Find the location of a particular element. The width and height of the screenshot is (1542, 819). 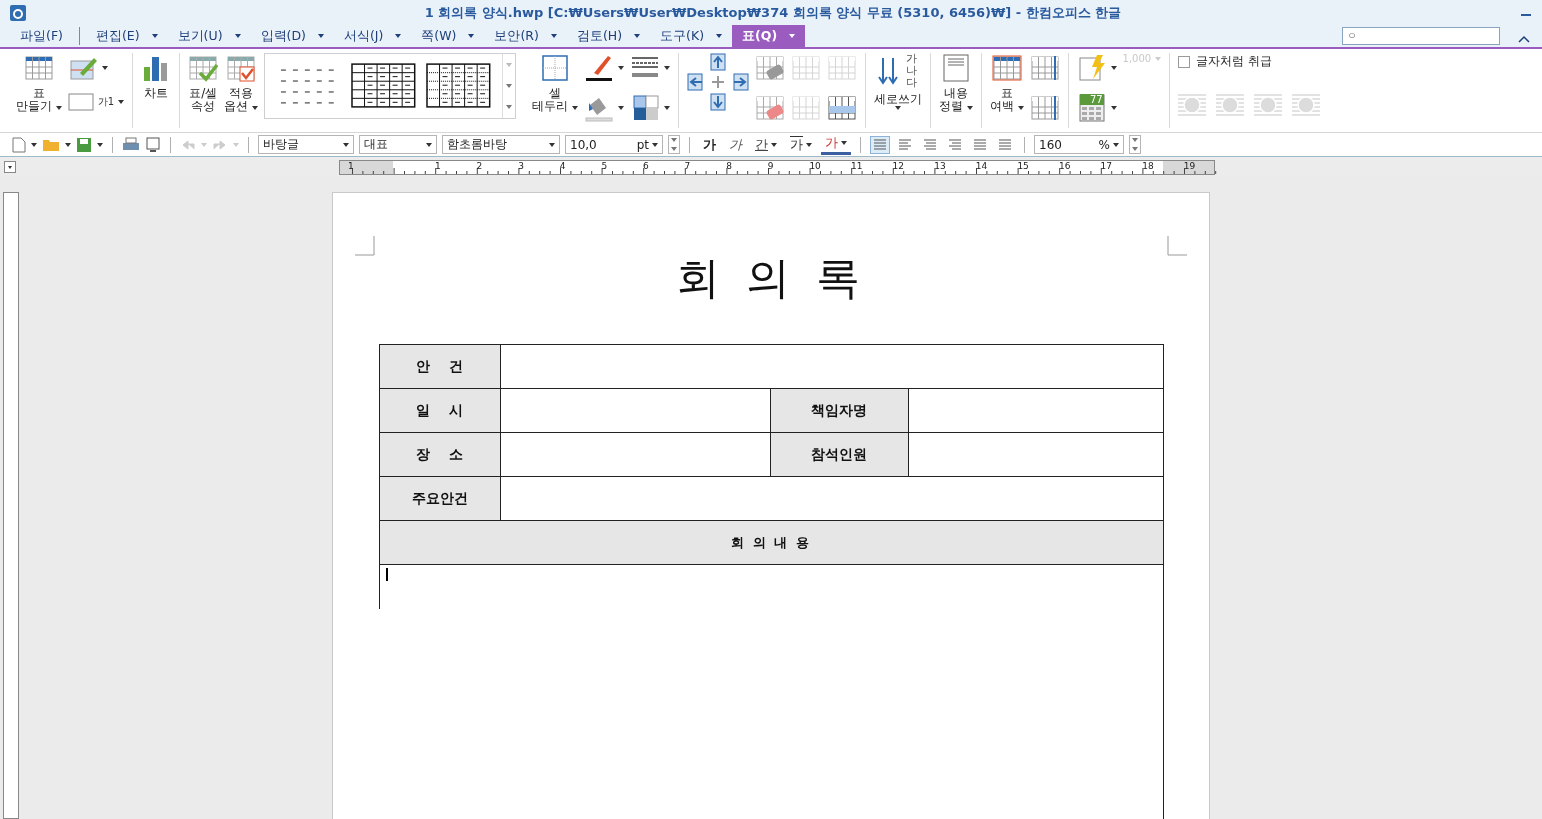

insert-cells-drawing is located at coordinates (717, 82).